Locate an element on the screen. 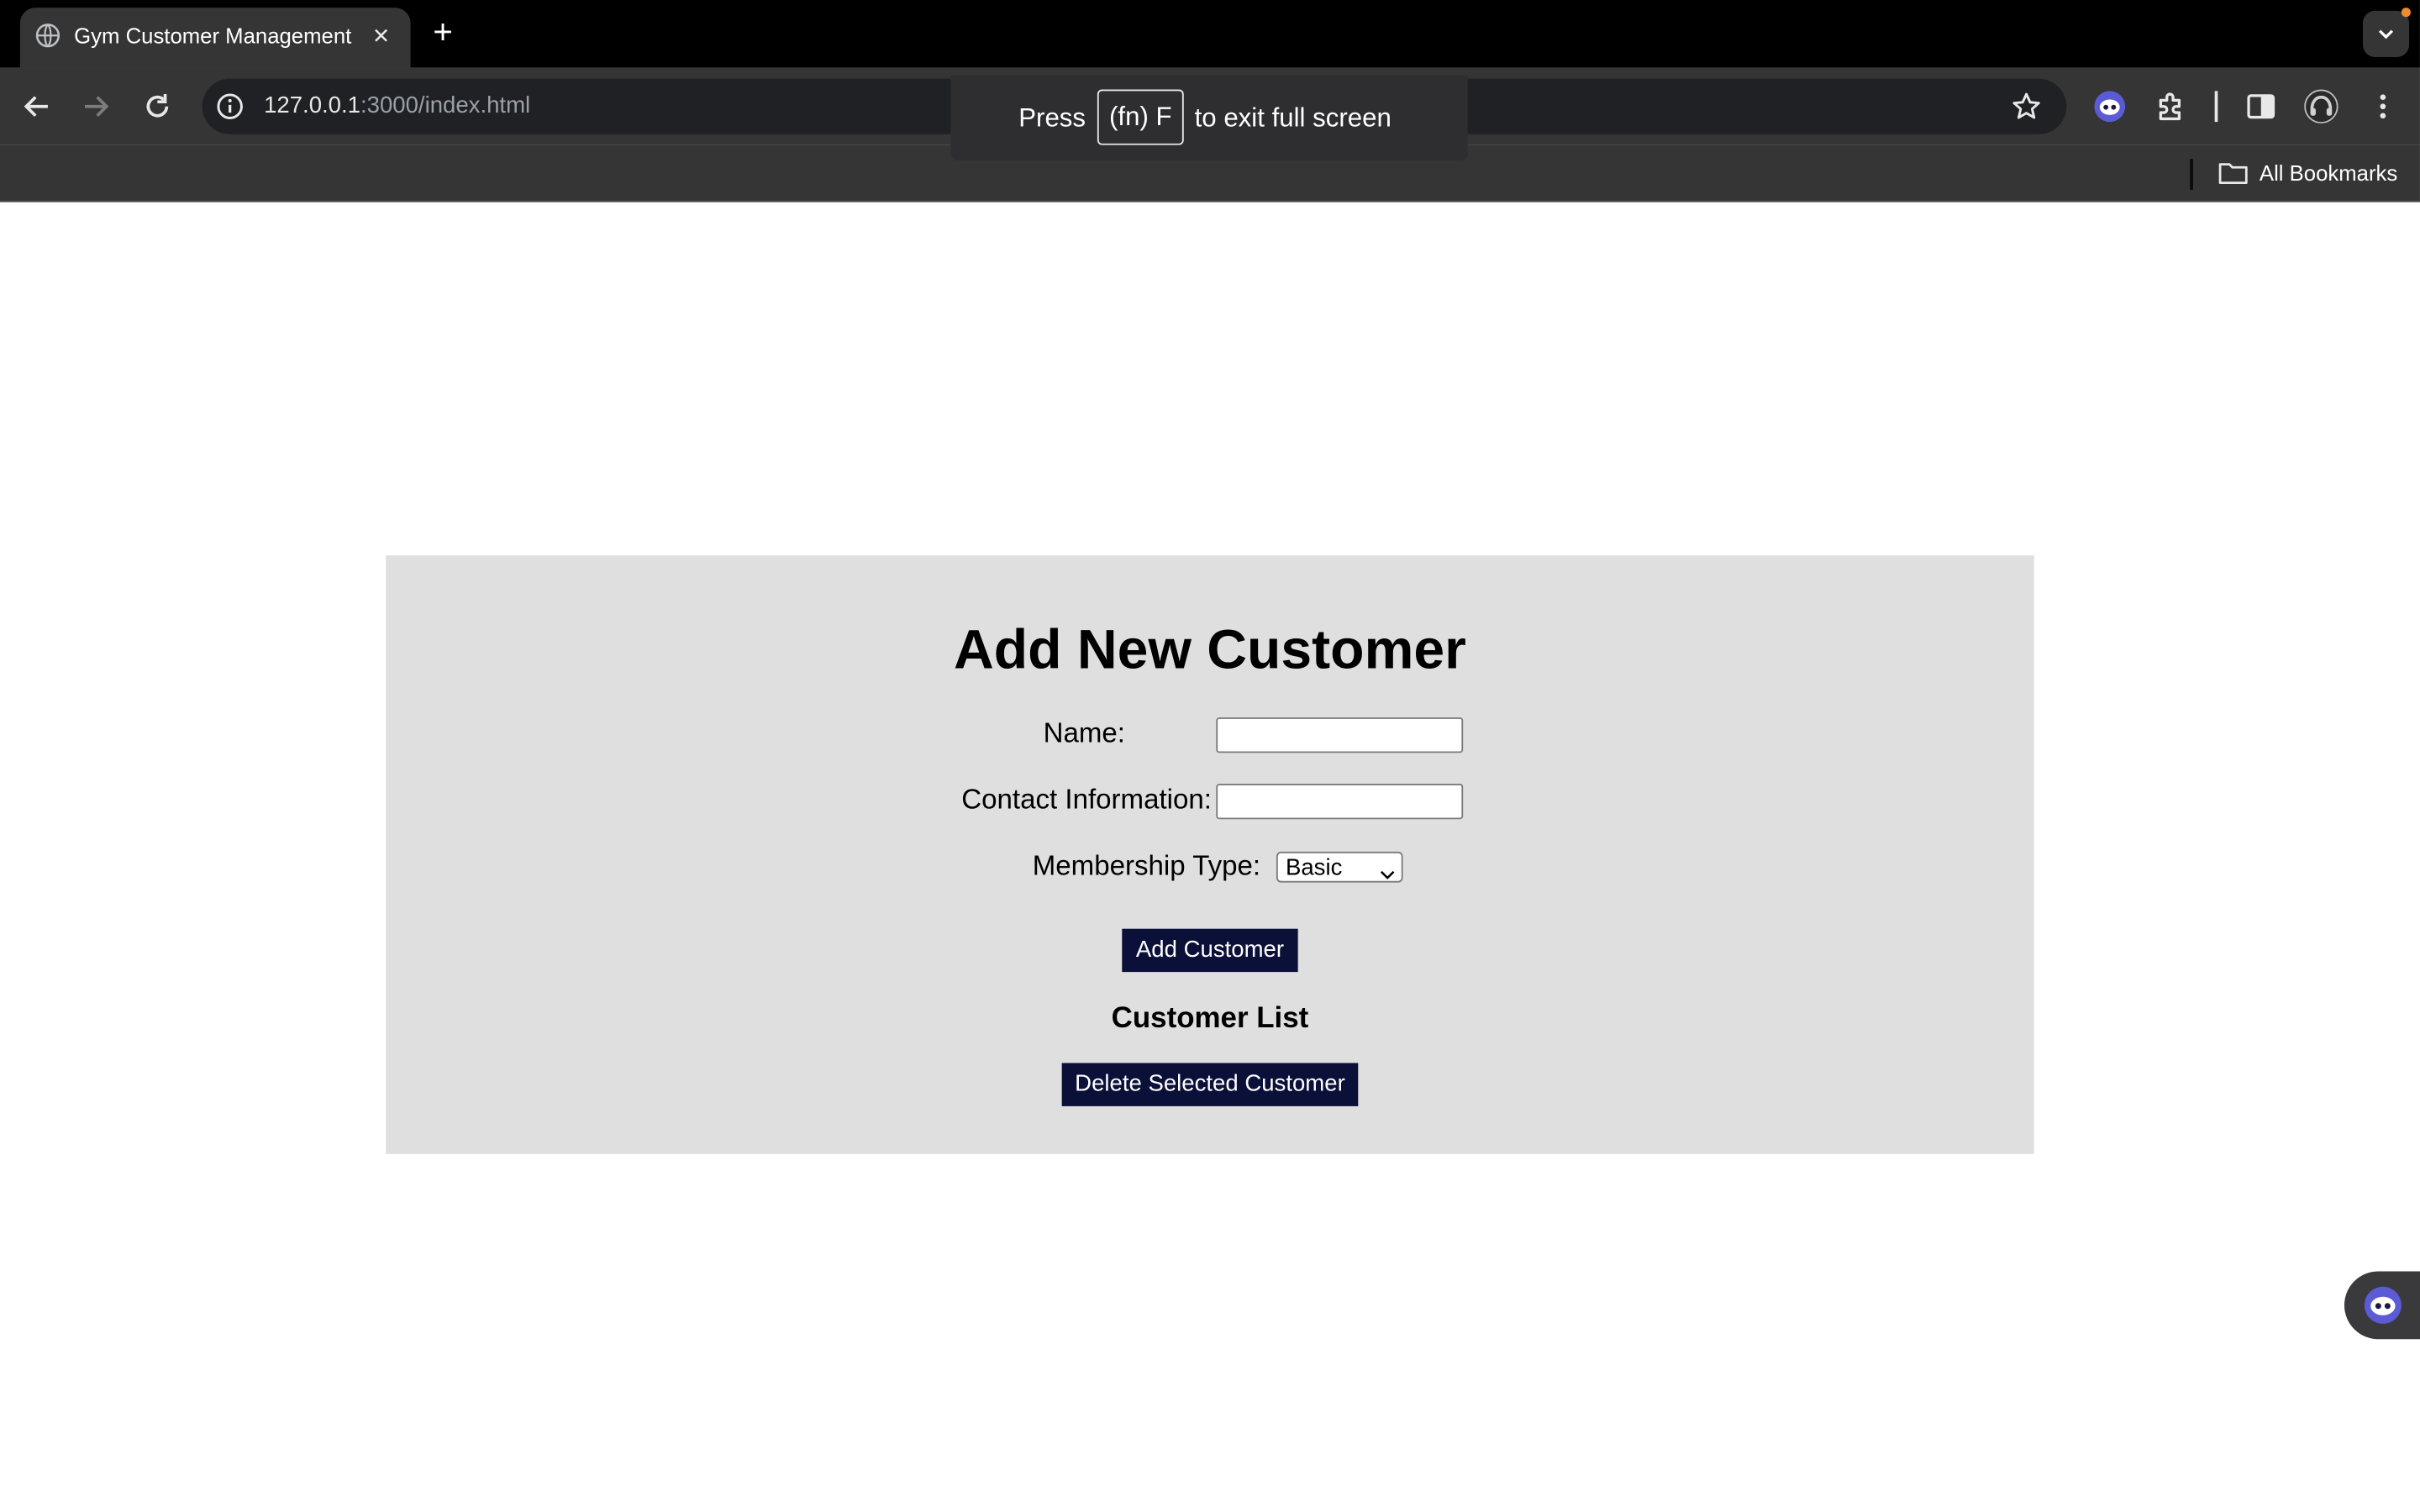  fullscreen-hint: Press (fn) F to exit full screen is located at coordinates (1209, 118).